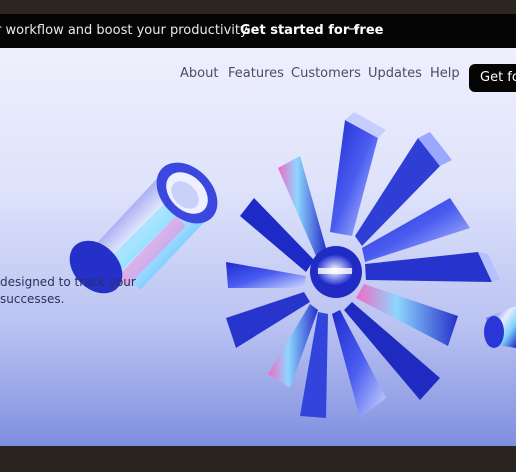 This screenshot has width=516, height=472. Describe the element at coordinates (68, 291) in the screenshot. I see `hero-description: designed to track your successes.` at that location.